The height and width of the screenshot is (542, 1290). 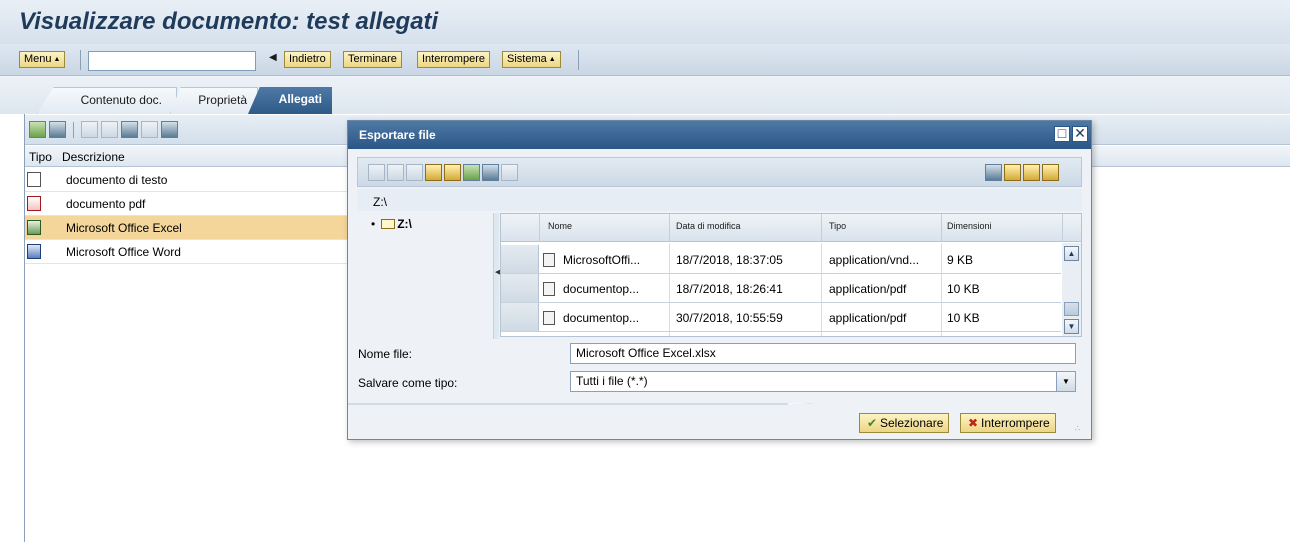 I want to click on file-modified: 18/7/2018, 18:37:05, so click(x=729, y=260).